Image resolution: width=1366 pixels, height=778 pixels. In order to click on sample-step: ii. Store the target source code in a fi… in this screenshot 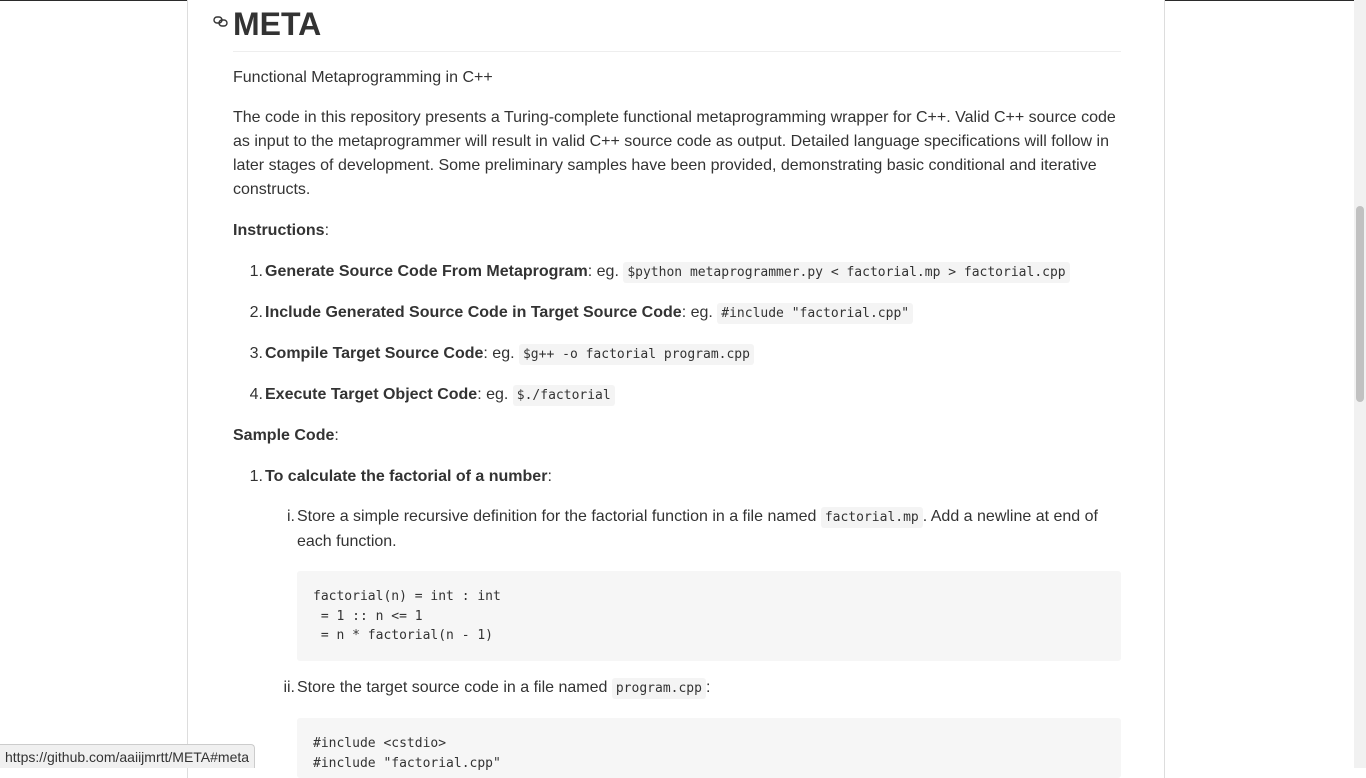, I will do `click(702, 688)`.